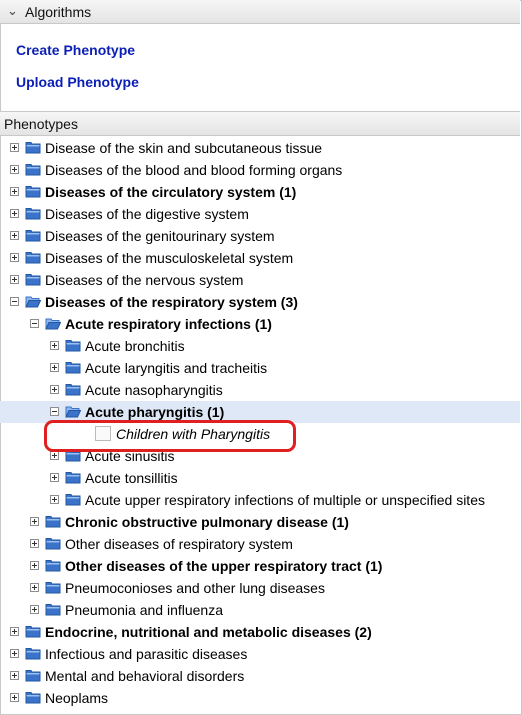 The image size is (522, 715). I want to click on tree-node-label: Acute bronchitis, so click(135, 346).